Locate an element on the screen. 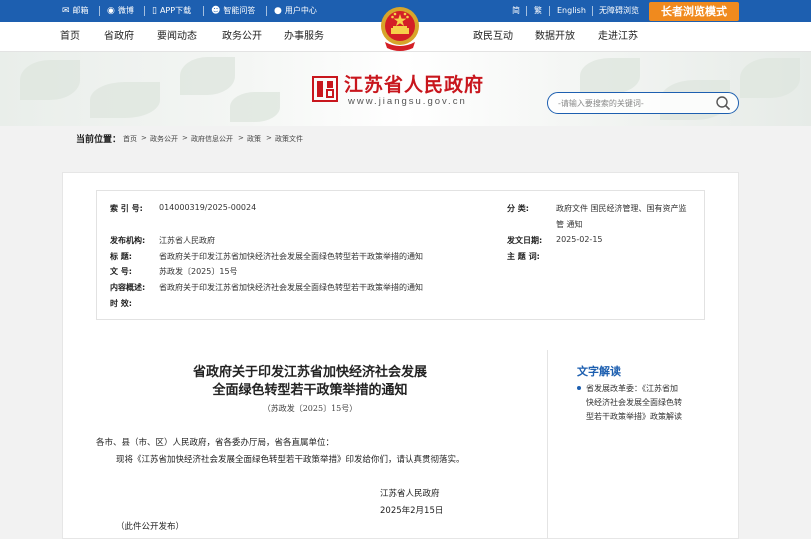 This screenshot has height=539, width=811. issuer-value: 江苏省人民政府 is located at coordinates (187, 240).